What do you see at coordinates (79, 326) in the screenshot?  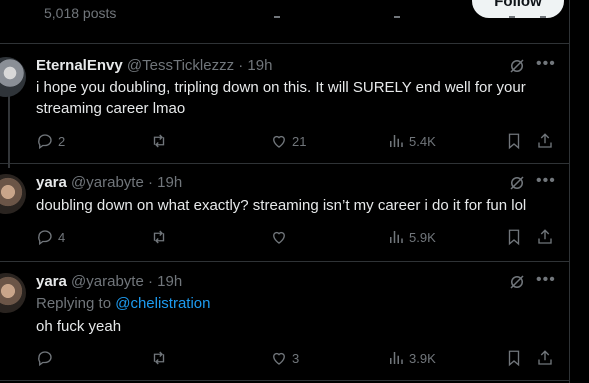 I see `tweet-text: oh fuck yeah` at bounding box center [79, 326].